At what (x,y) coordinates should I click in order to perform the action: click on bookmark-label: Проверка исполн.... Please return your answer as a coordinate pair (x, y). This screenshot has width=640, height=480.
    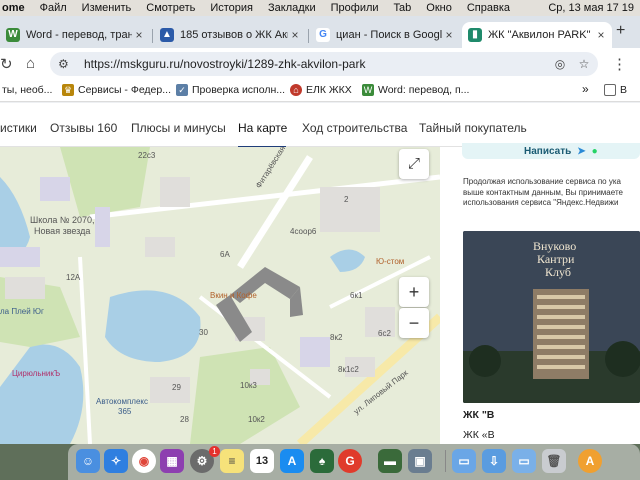
    Looking at the image, I should click on (239, 90).